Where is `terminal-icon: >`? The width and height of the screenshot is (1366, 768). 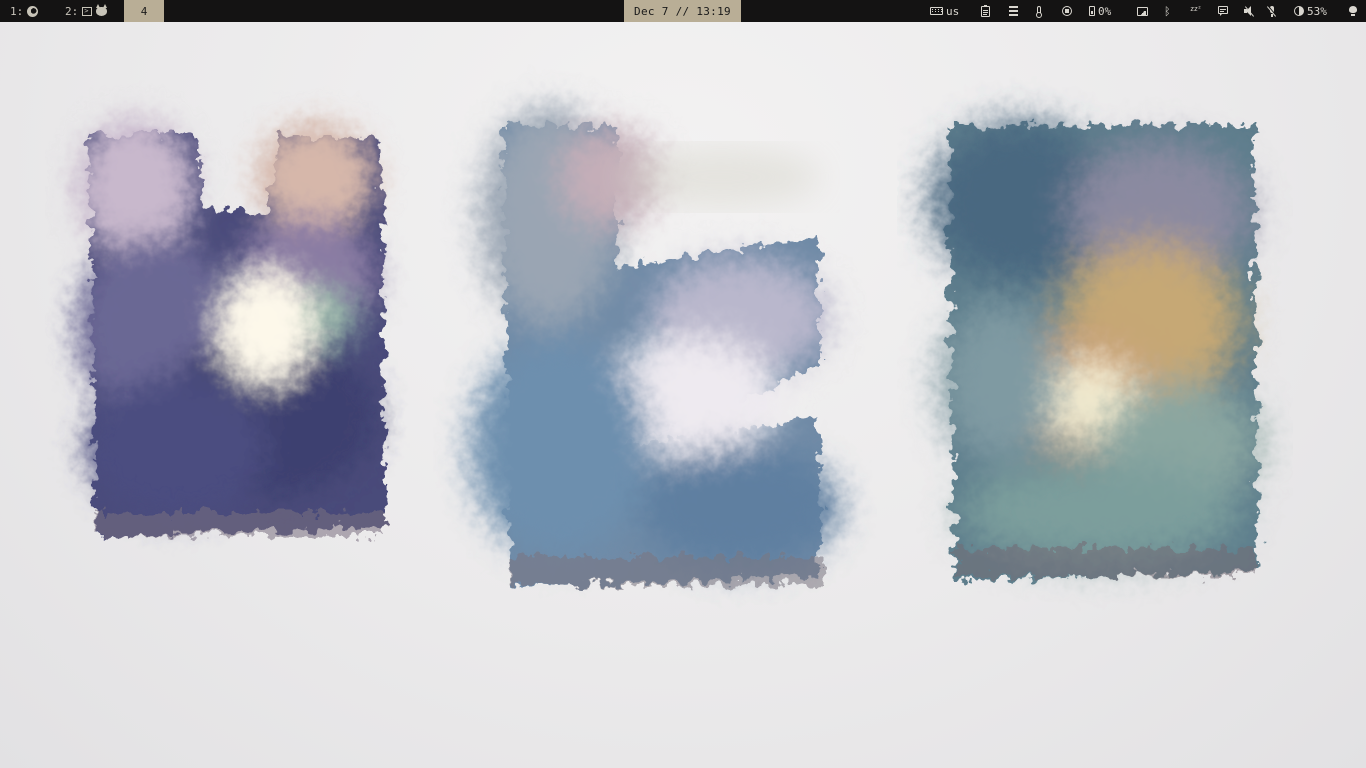
terminal-icon: > is located at coordinates (87, 11).